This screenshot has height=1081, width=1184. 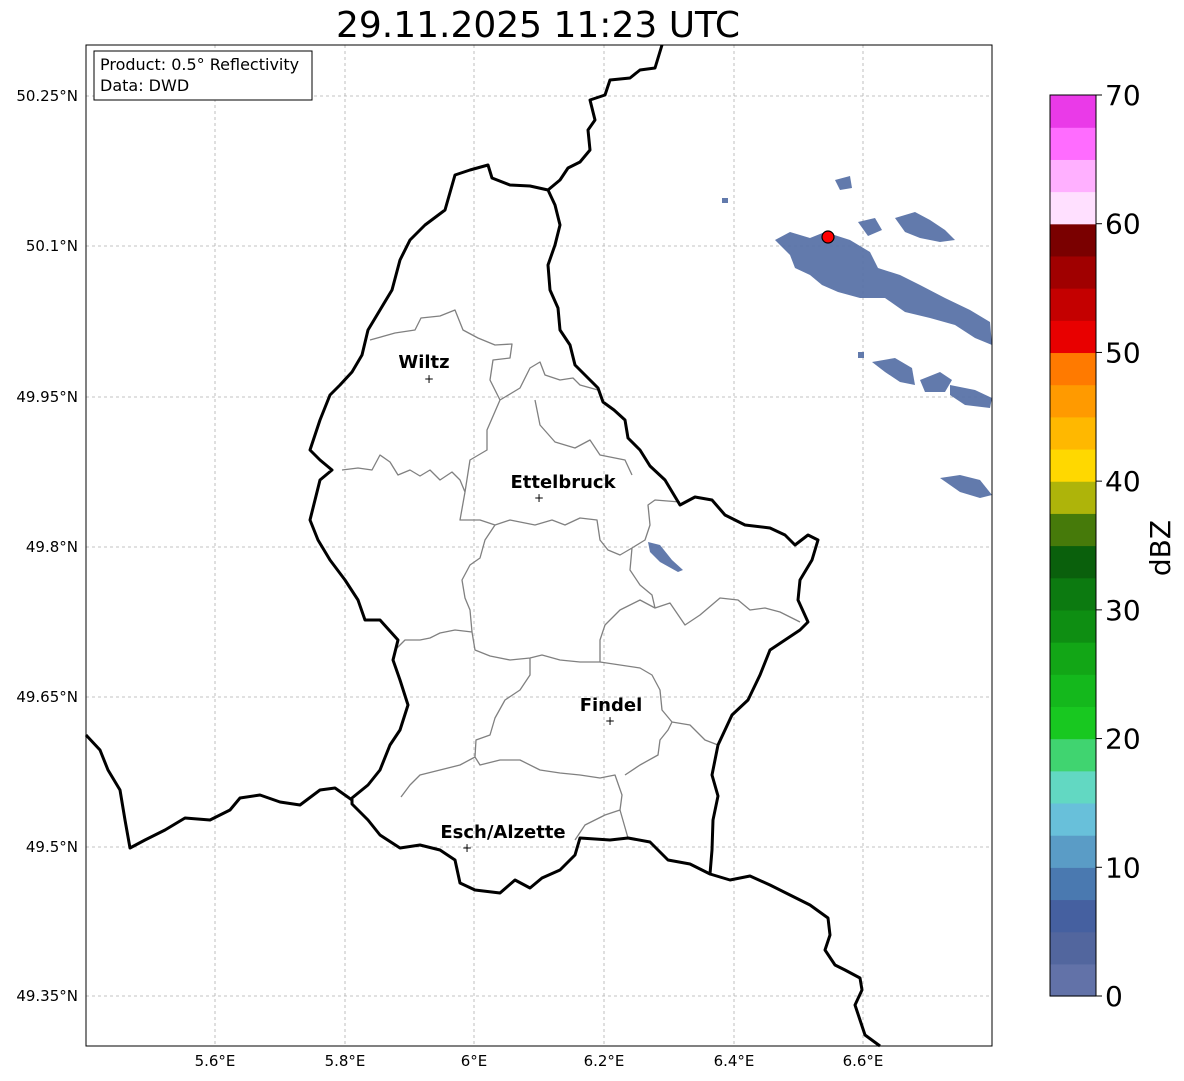 What do you see at coordinates (1118, 546) in the screenshot?
I see `colorbar-ticks: 0 10 20 30 40 50 60 70` at bounding box center [1118, 546].